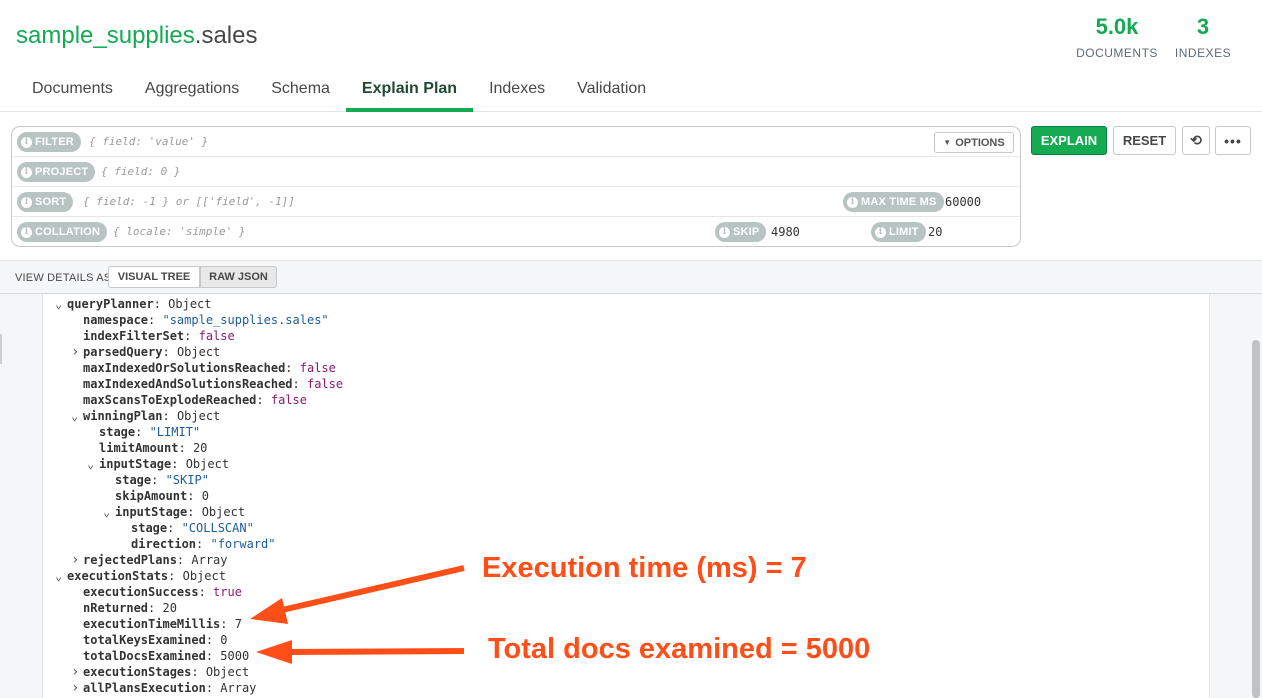  I want to click on json-key: winningPlan, so click(123, 416).